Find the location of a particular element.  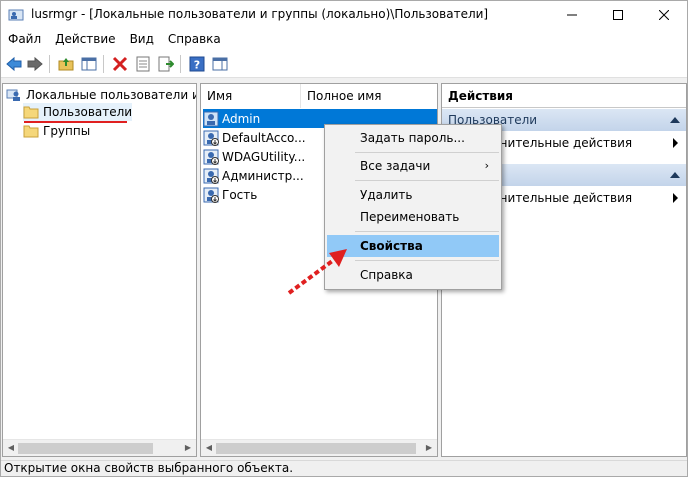

forward-button is located at coordinates (35, 64).